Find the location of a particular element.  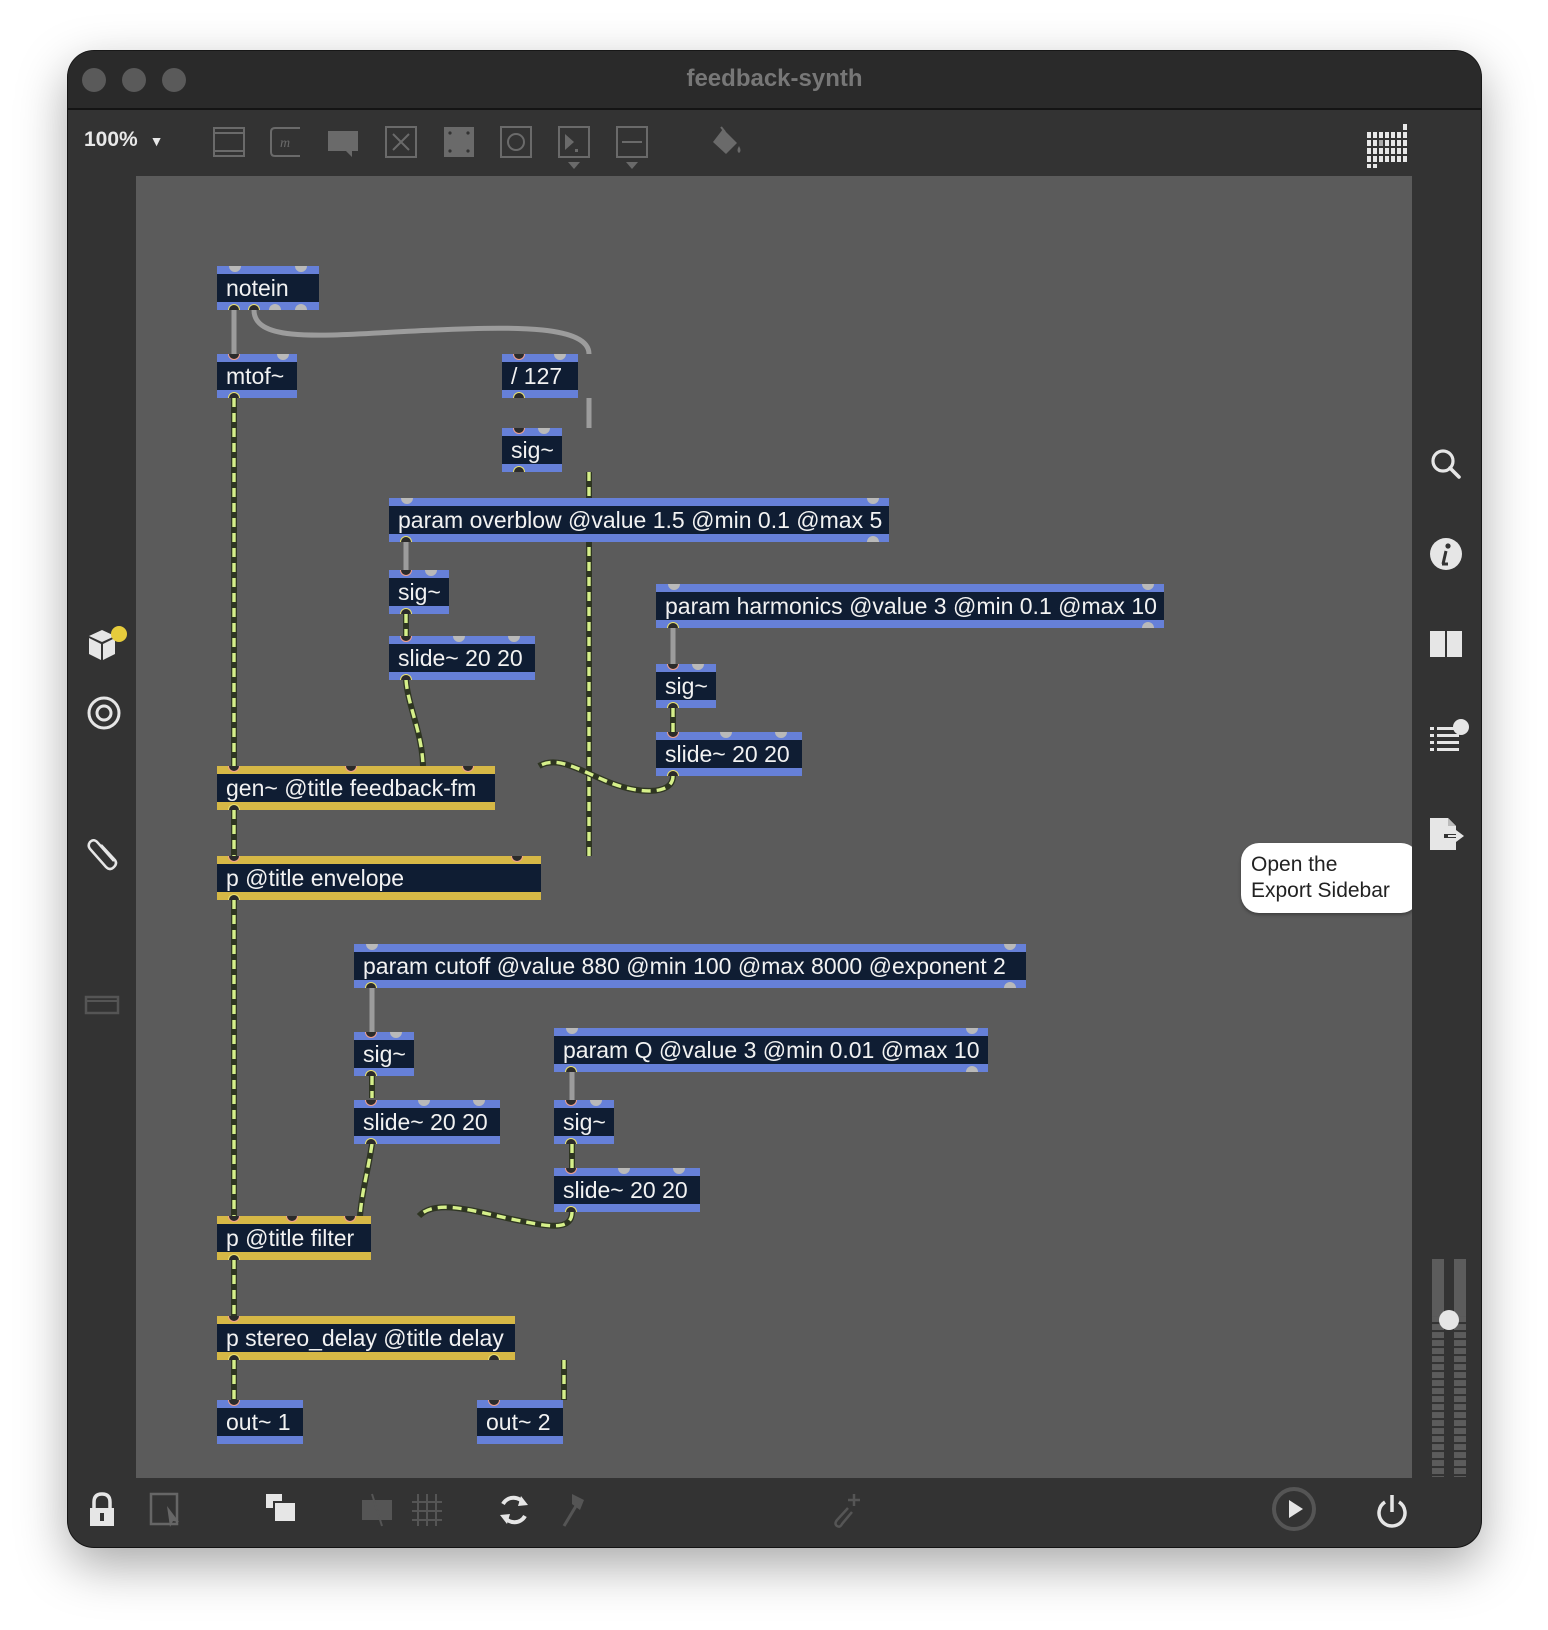

list-icon is located at coordinates (1450, 739).